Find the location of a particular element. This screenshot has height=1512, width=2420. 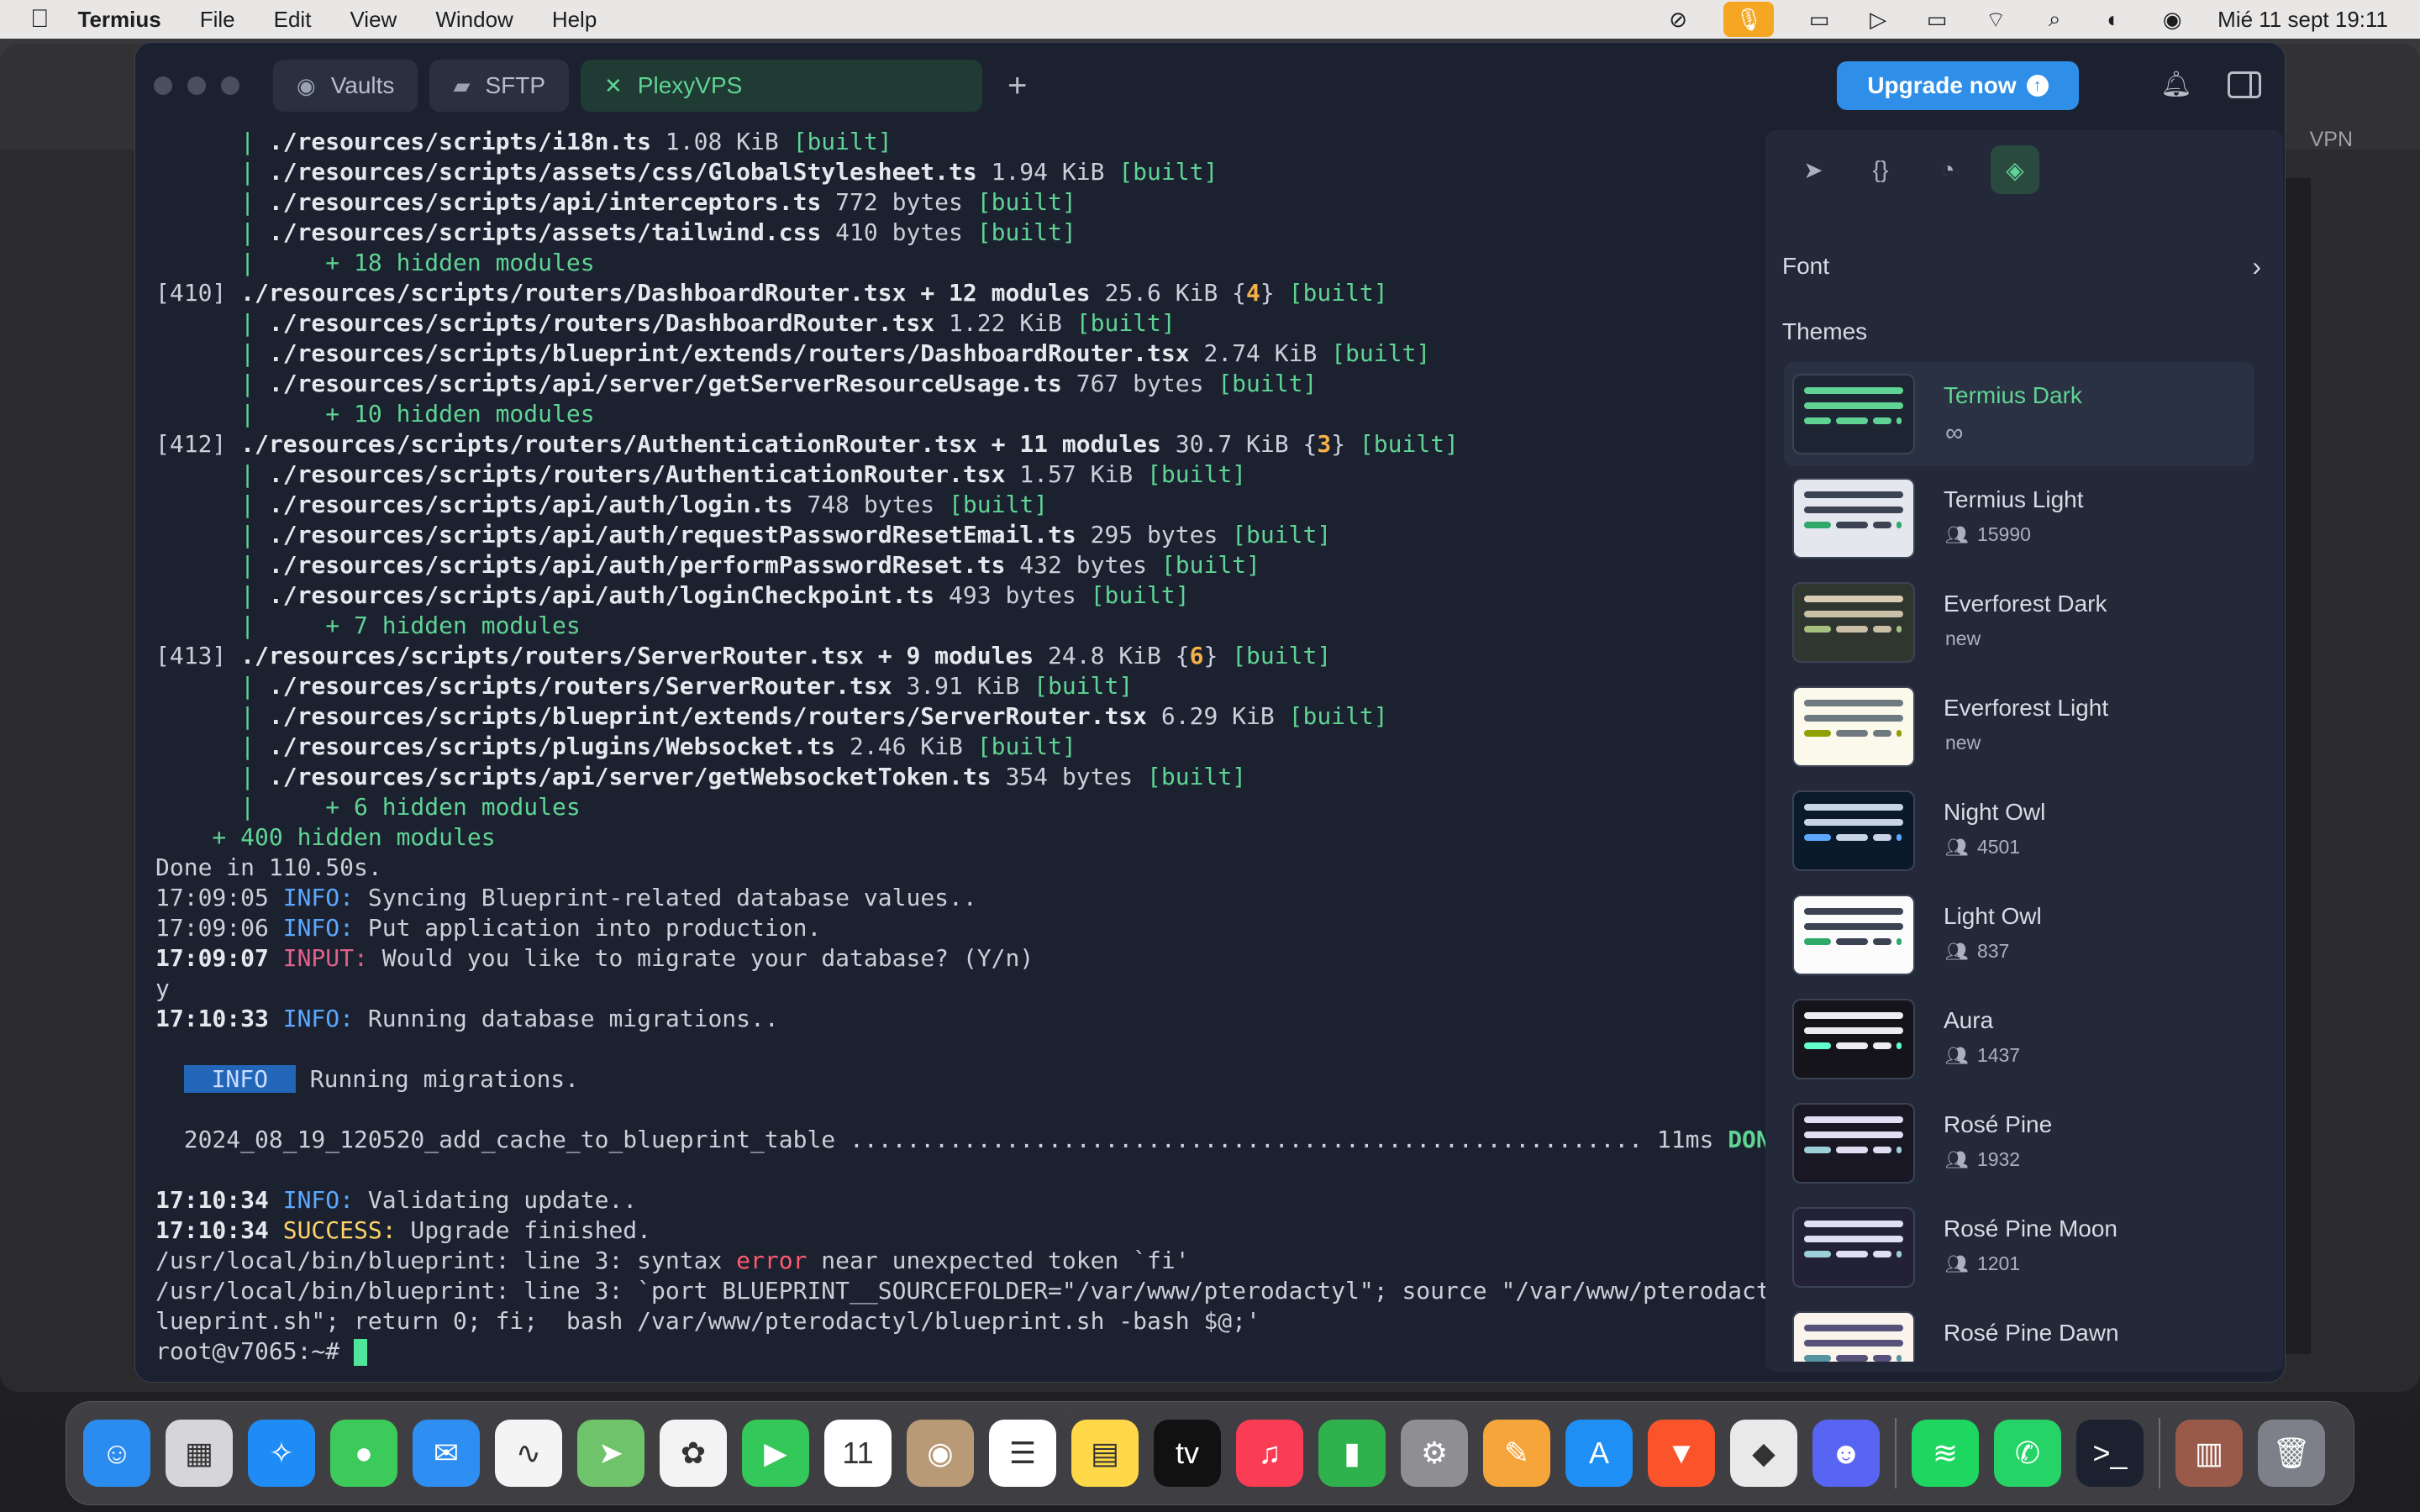

upgrade-button: Upgrade now ↑ is located at coordinates (1958, 85).